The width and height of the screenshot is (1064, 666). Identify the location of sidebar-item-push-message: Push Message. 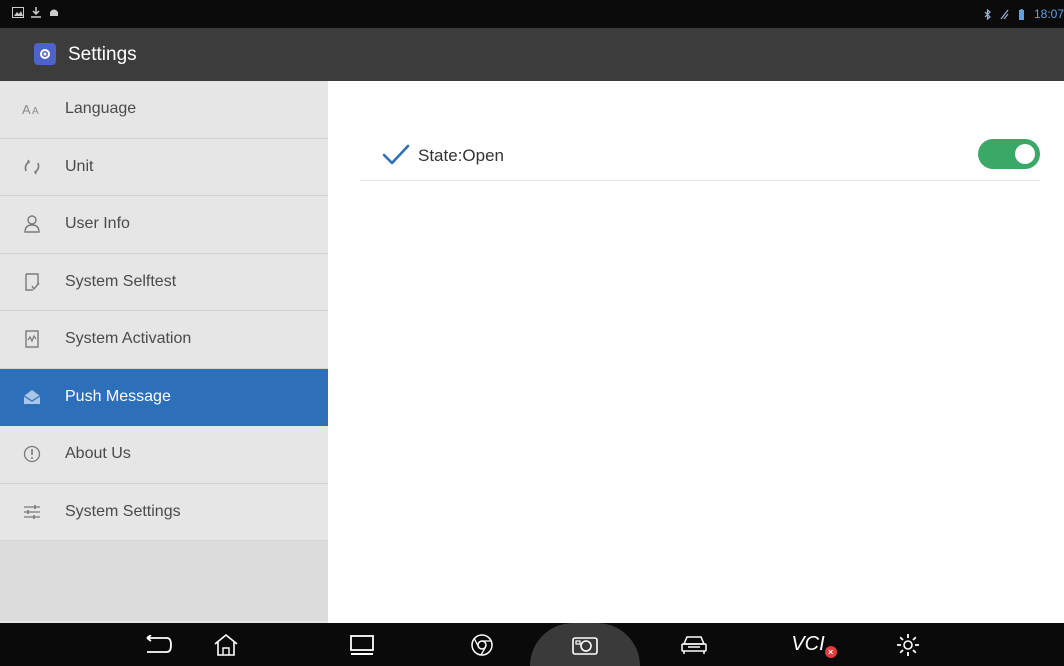
(164, 397).